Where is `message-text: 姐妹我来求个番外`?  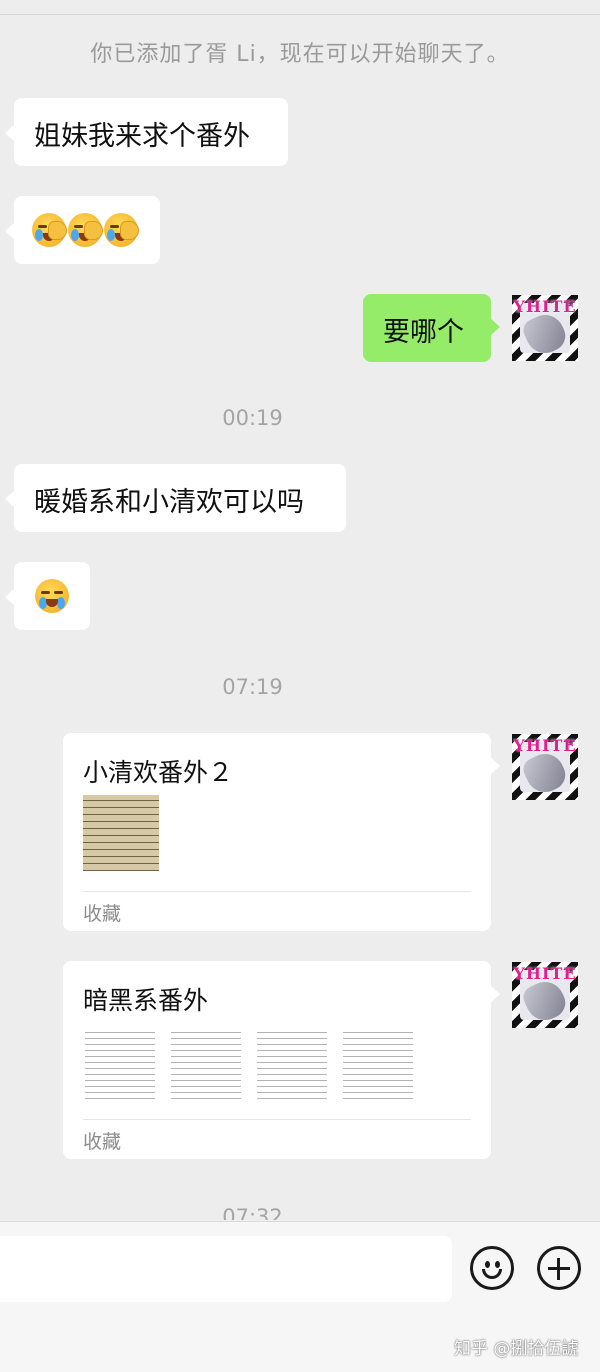
message-text: 姐妹我来求个番外 is located at coordinates (142, 136).